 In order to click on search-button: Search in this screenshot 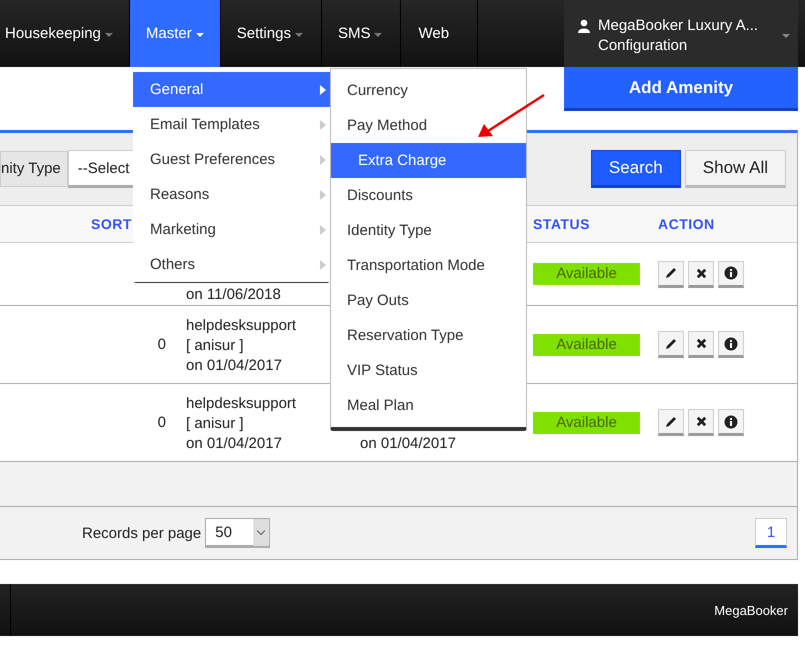, I will do `click(635, 169)`.